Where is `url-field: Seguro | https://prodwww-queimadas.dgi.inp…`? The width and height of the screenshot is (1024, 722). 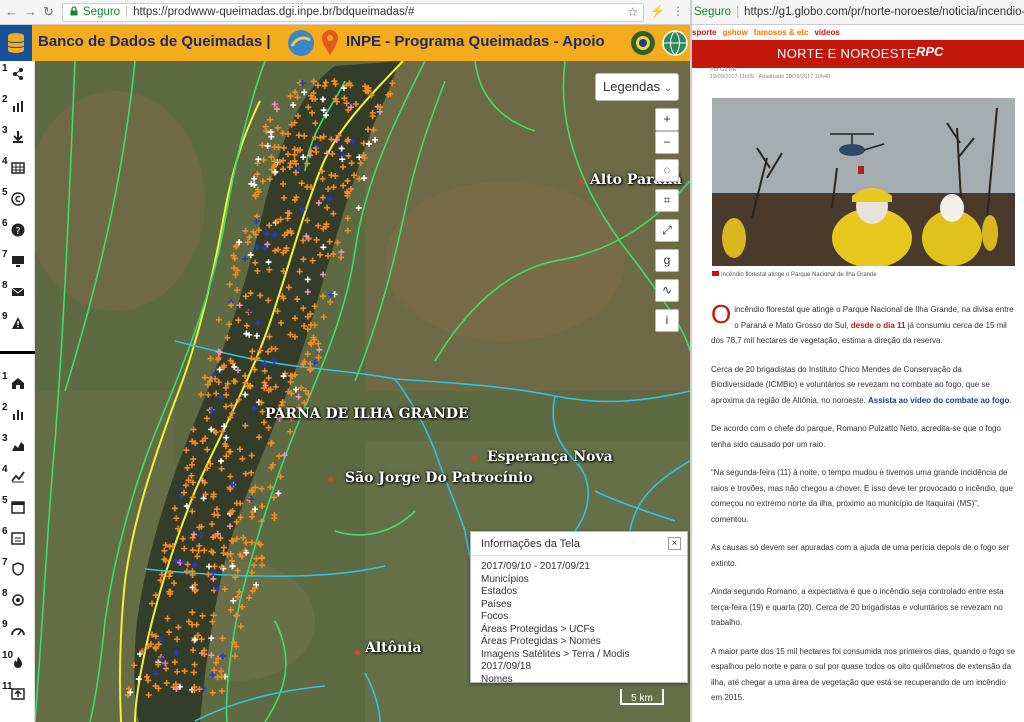
url-field: Seguro | https://prodwww-queimadas.dgi.inp… is located at coordinates (353, 12).